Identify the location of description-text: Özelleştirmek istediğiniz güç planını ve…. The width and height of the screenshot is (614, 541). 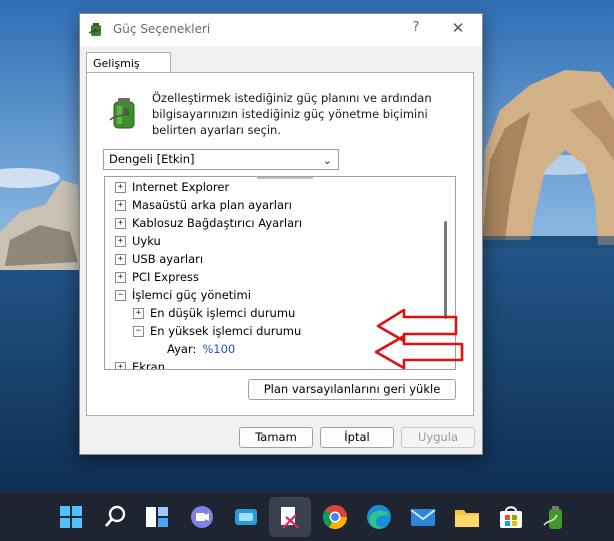
(292, 114).